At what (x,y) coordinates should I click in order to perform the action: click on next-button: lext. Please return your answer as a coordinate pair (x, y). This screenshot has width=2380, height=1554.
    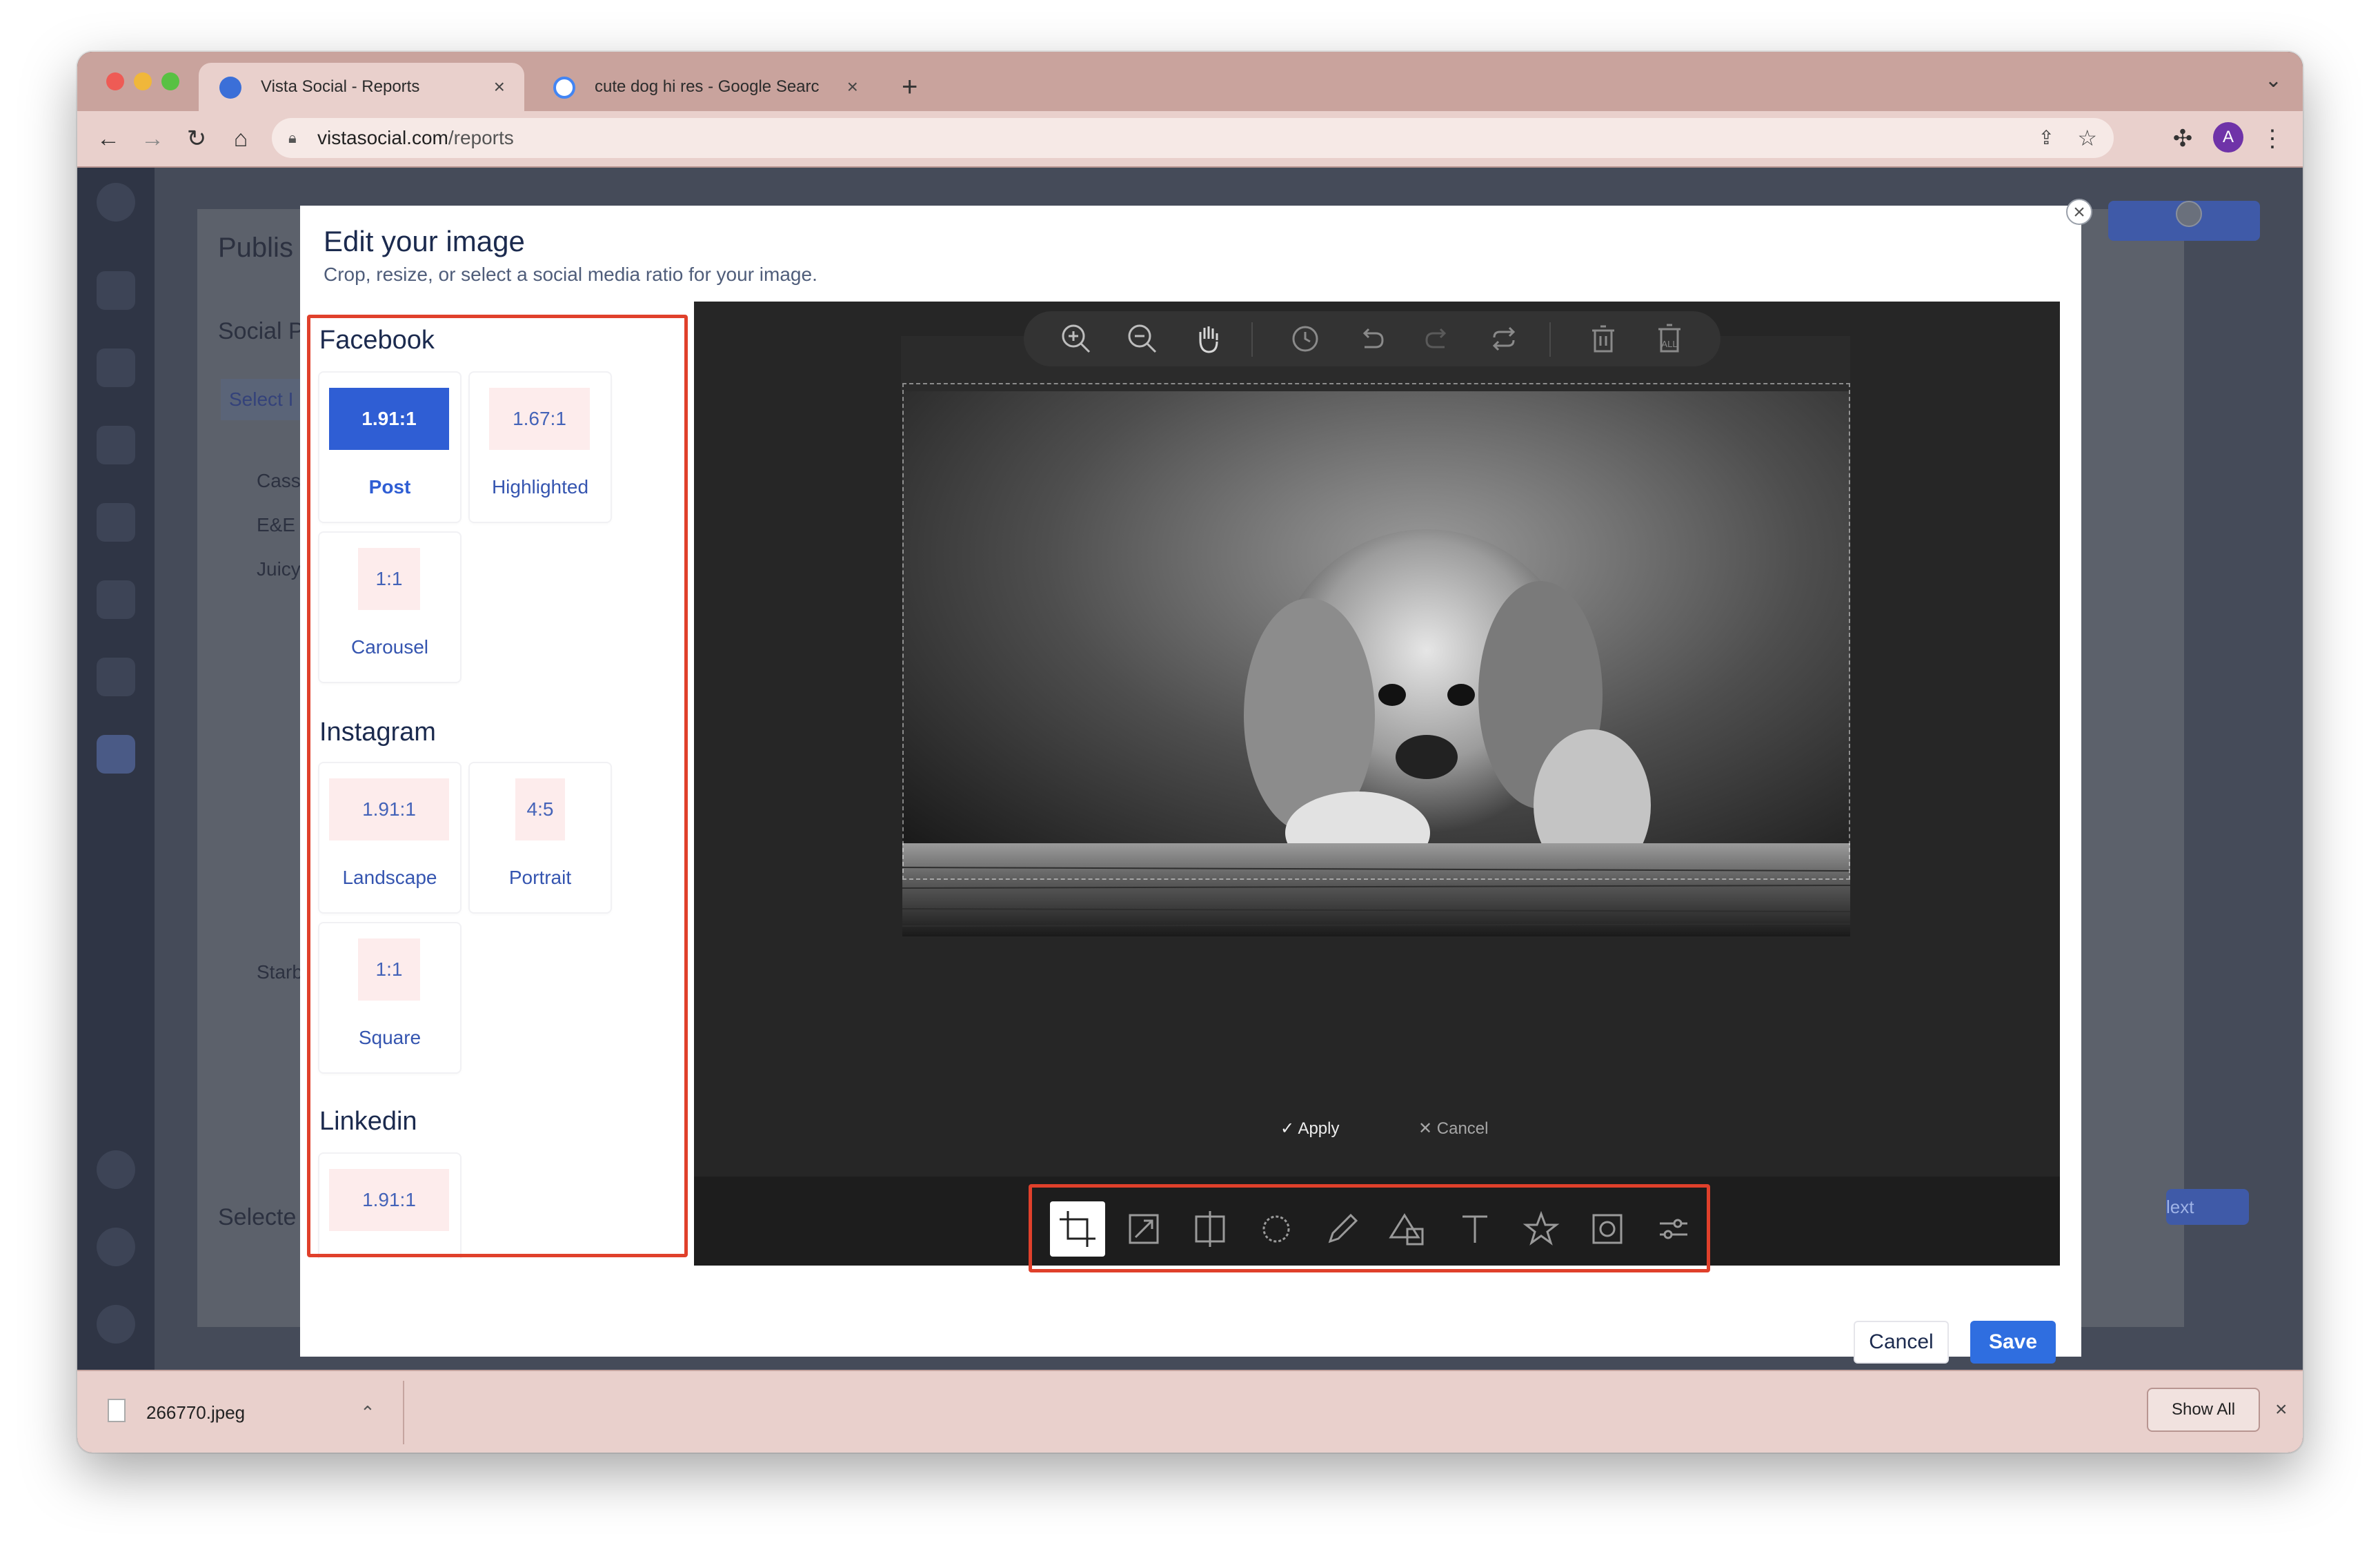
    Looking at the image, I should click on (2207, 1207).